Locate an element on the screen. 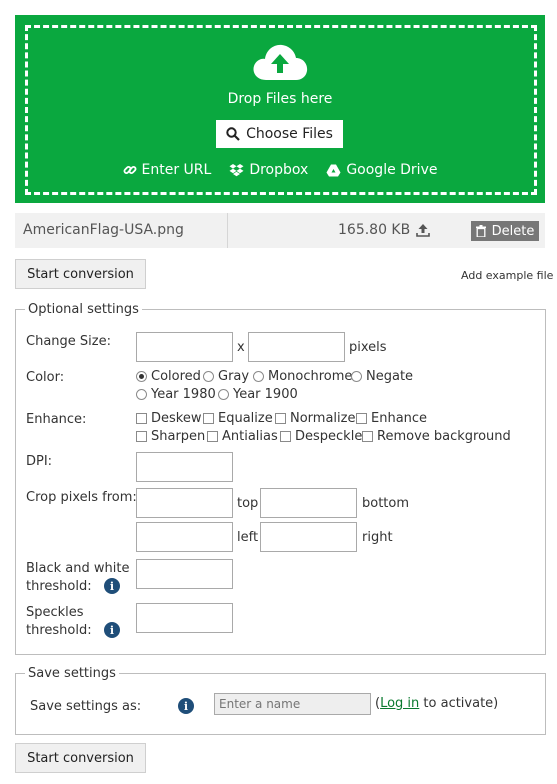 Image resolution: width=557 pixels, height=784 pixels. checkbox-remove-background is located at coordinates (367, 436).